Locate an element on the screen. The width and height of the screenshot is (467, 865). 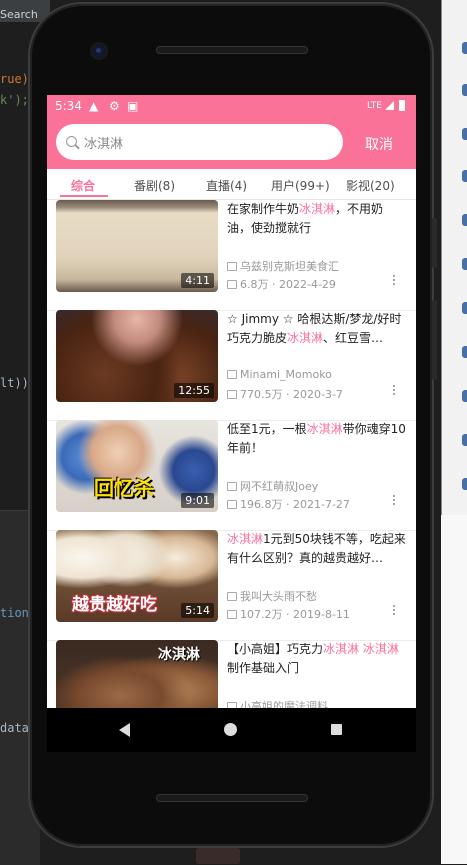
tab-all: 综合 is located at coordinates (83, 185).